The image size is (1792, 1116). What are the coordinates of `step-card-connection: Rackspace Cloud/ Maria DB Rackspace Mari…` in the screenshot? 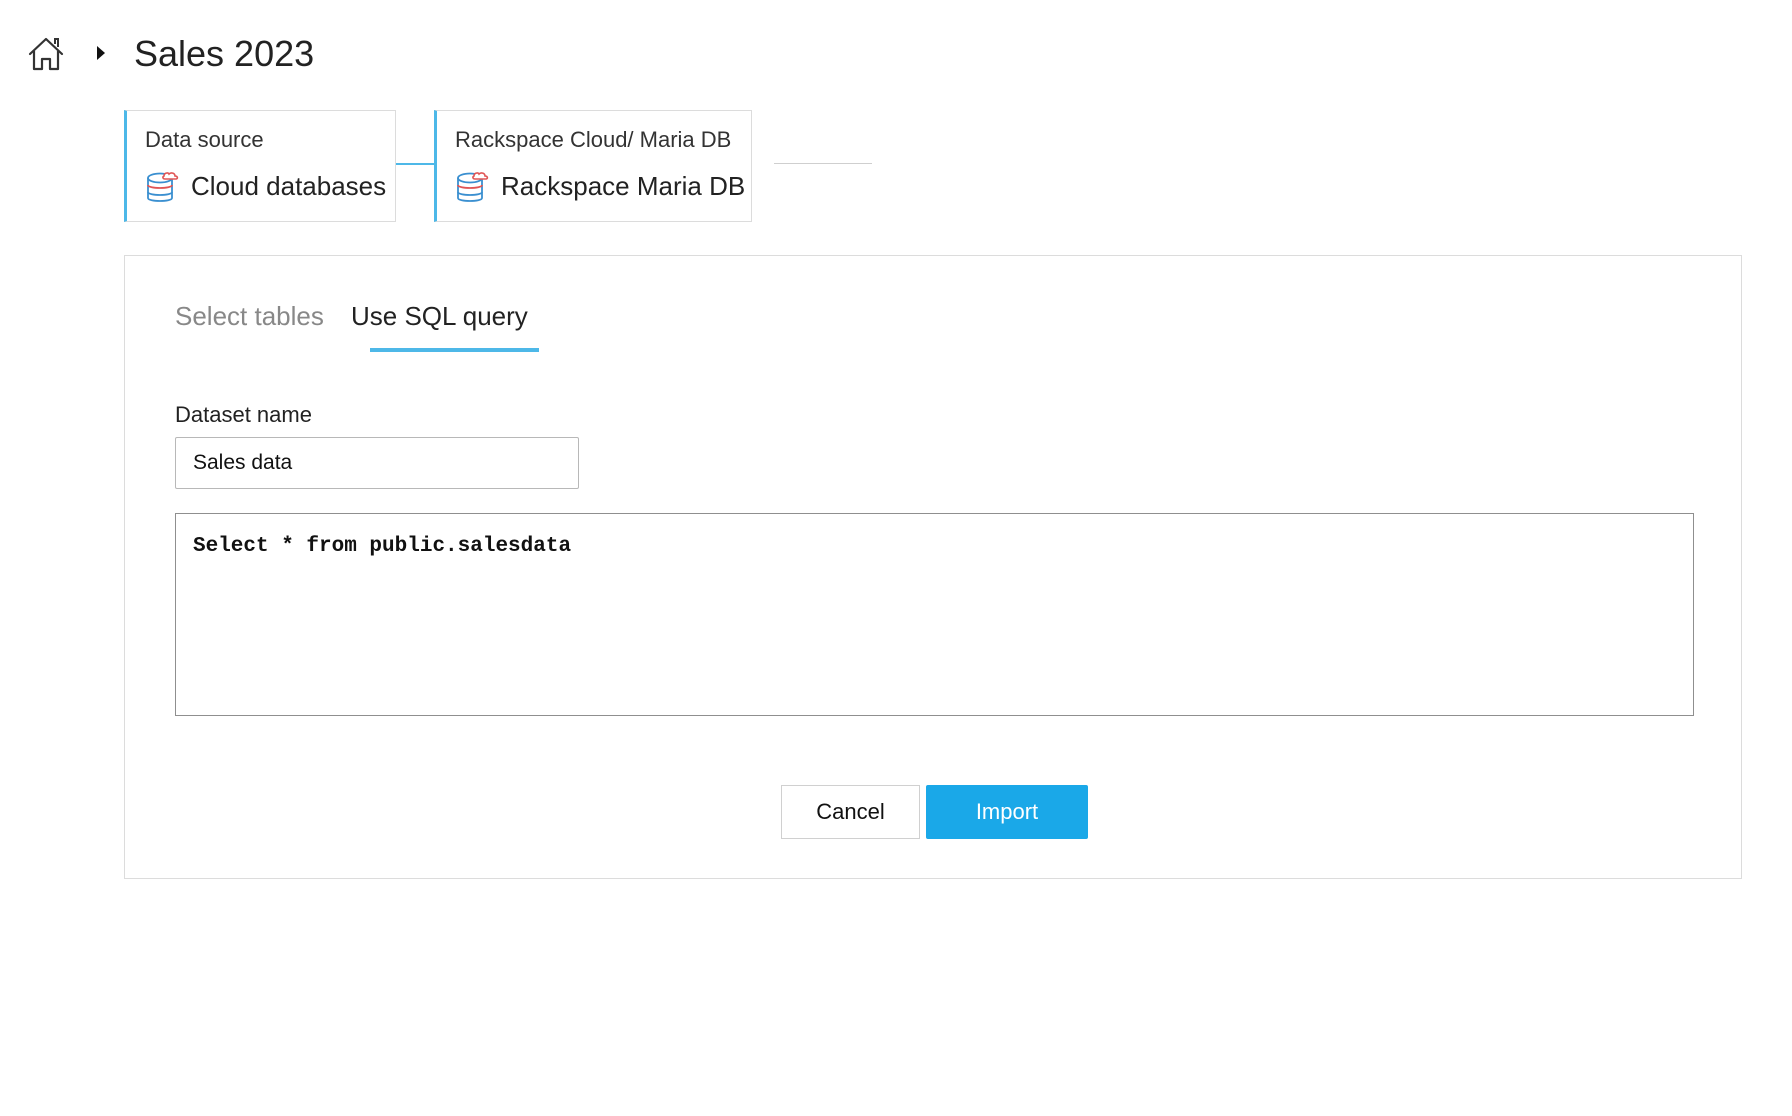 It's located at (593, 166).